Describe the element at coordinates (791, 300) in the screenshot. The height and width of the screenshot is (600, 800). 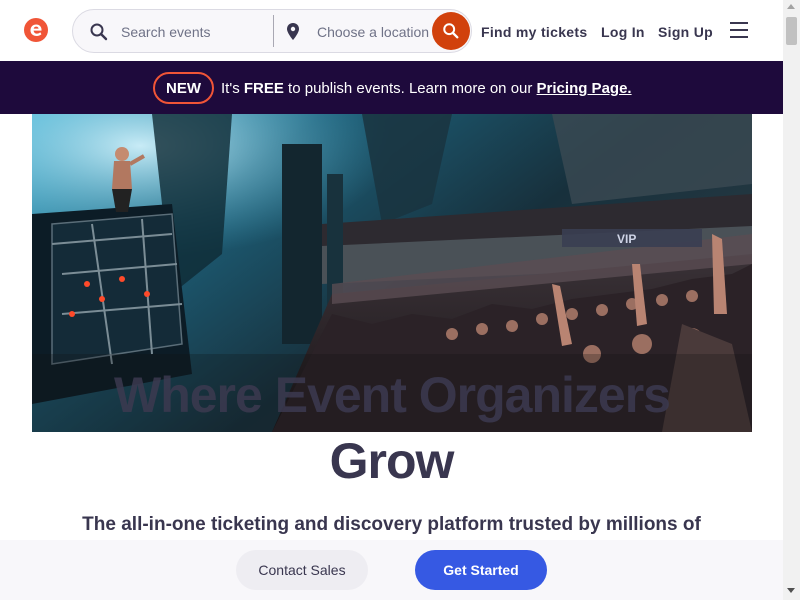
I see `vertical-scrollbar` at that location.